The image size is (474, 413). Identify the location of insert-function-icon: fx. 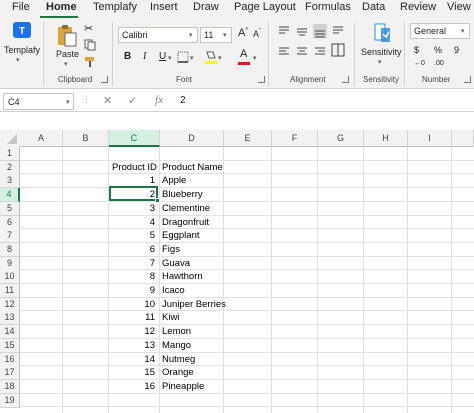
(159, 100).